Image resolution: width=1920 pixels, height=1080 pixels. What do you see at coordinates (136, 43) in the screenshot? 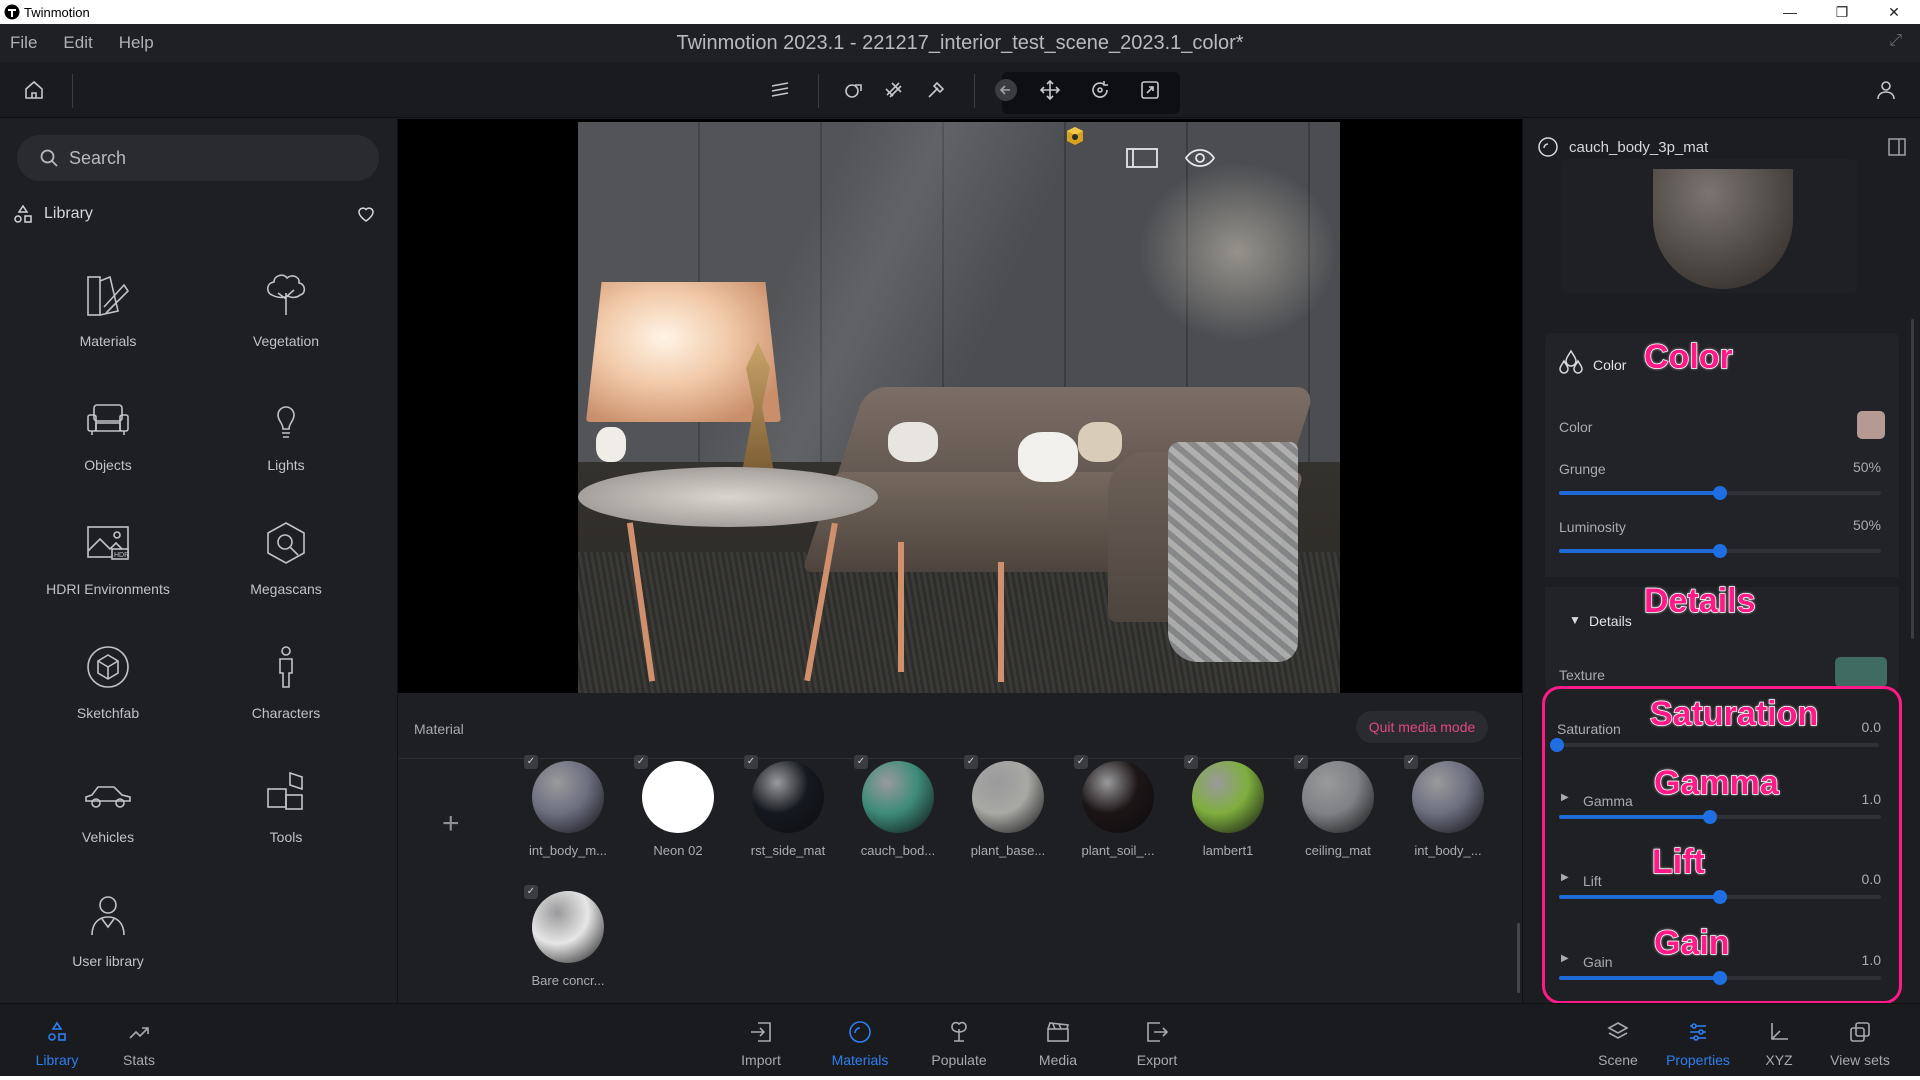
I see `menu-help: Help` at bounding box center [136, 43].